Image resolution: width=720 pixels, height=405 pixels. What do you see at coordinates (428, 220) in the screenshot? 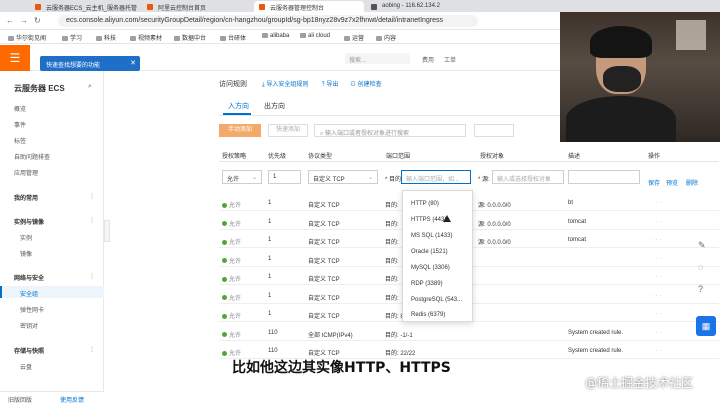
I see `dropdown-option-https: HTTPS (443)` at bounding box center [428, 220].